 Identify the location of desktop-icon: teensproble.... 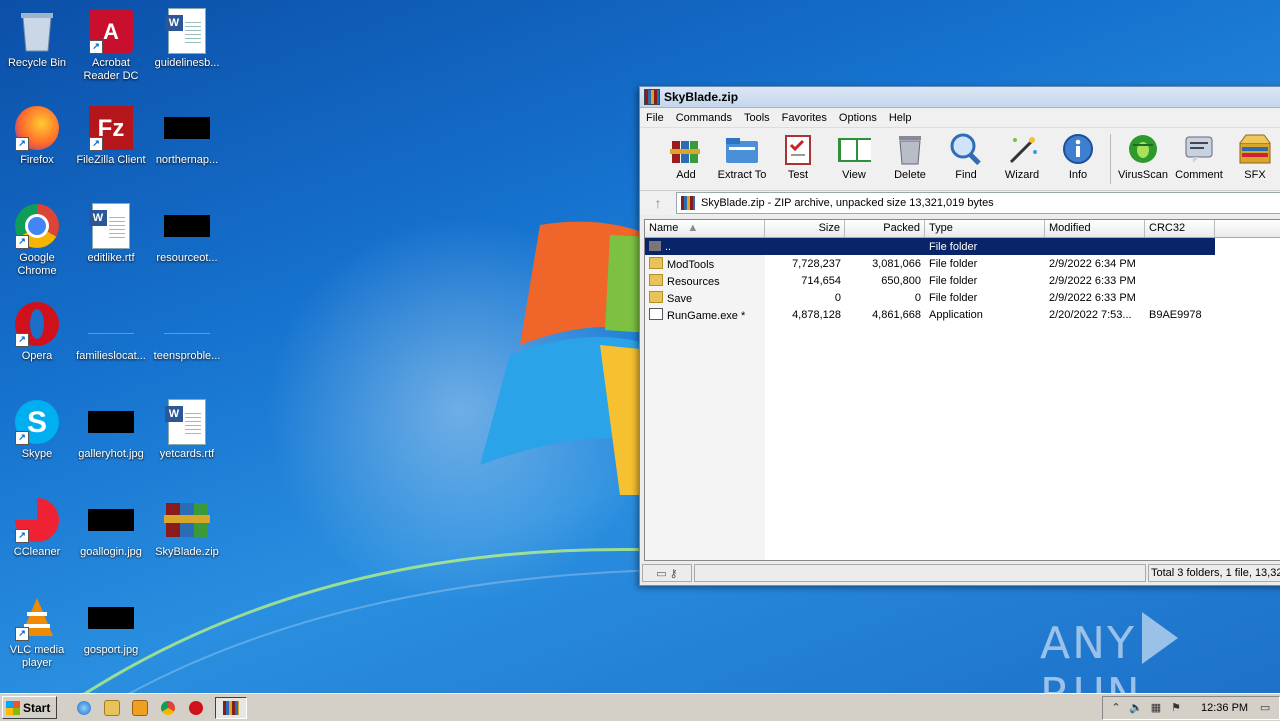
(187, 332).